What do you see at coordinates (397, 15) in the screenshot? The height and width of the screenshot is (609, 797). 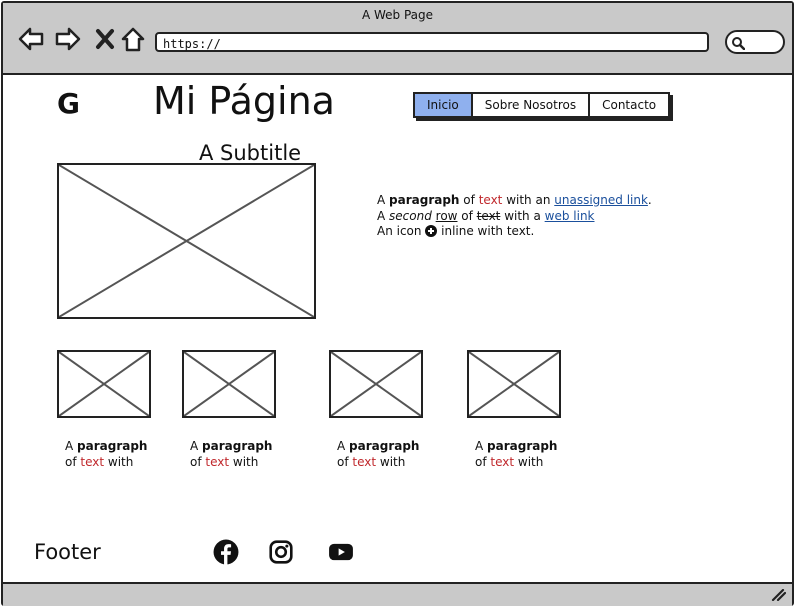 I see `window-title: A Web Page` at bounding box center [397, 15].